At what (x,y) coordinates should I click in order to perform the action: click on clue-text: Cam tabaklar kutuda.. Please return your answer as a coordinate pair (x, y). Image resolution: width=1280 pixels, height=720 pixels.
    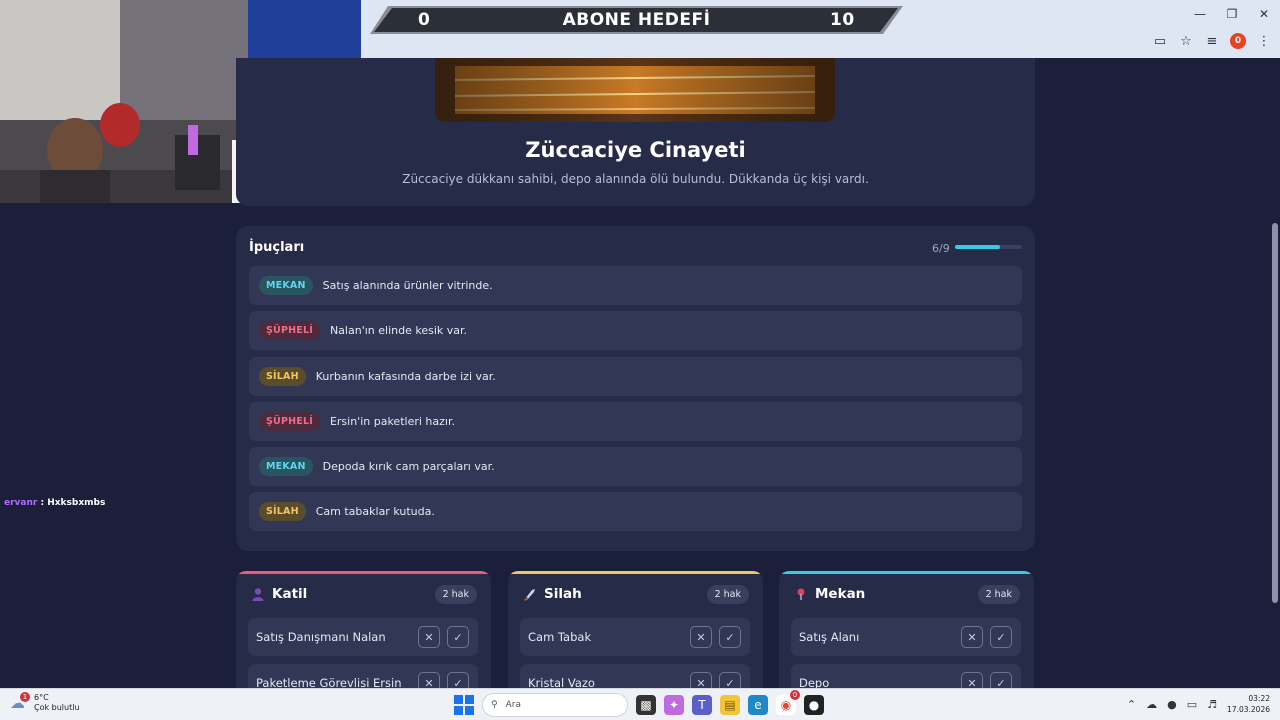
    Looking at the image, I should click on (375, 512).